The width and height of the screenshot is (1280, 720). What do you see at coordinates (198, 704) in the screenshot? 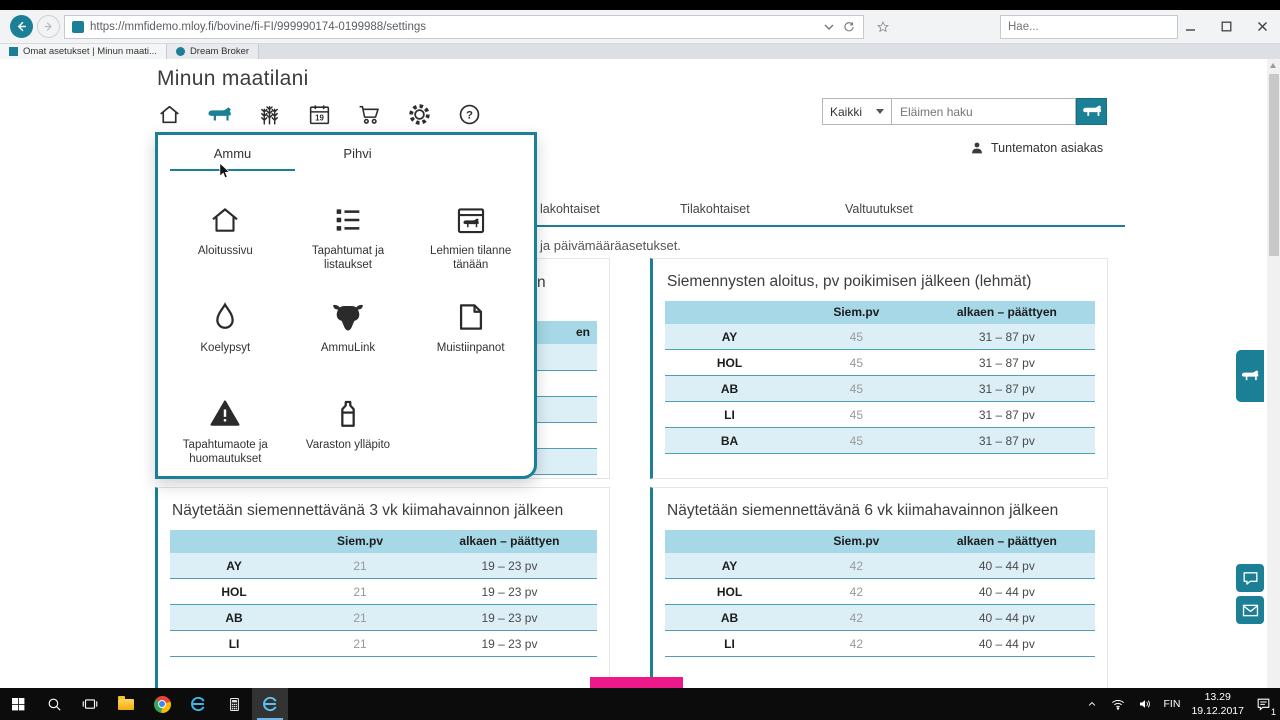
I see `edge-button` at bounding box center [198, 704].